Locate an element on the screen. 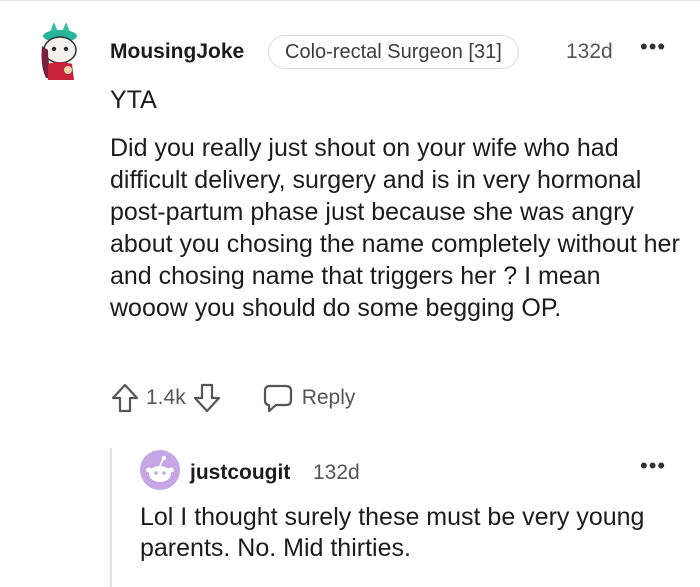 The image size is (700, 587). comment-paragraph: YTA is located at coordinates (133, 100).